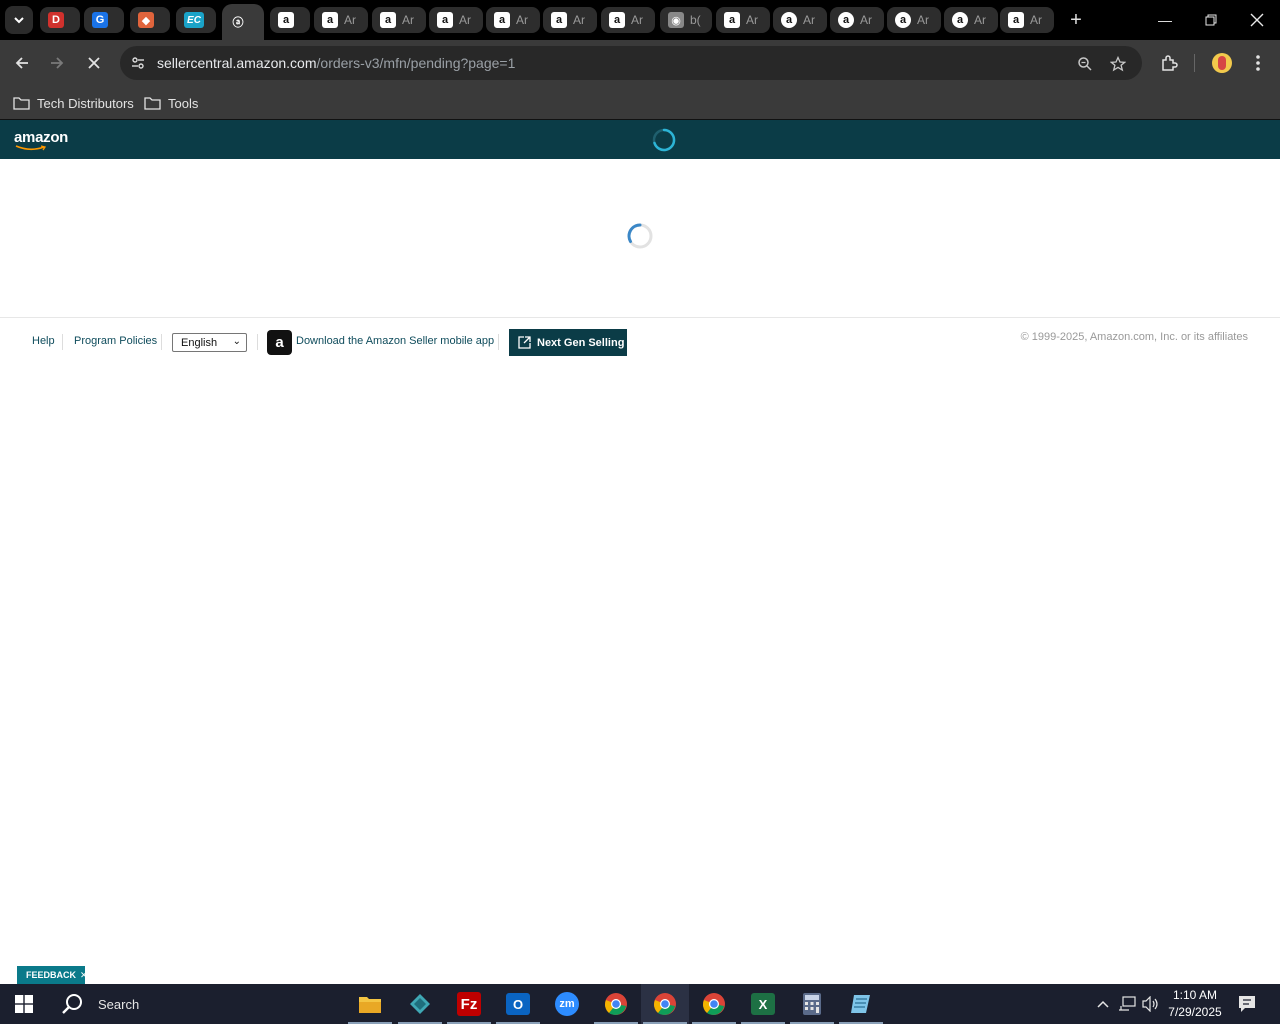 This screenshot has height=1024, width=1280. What do you see at coordinates (1076, 20) in the screenshot?
I see `new-tab-button: +` at bounding box center [1076, 20].